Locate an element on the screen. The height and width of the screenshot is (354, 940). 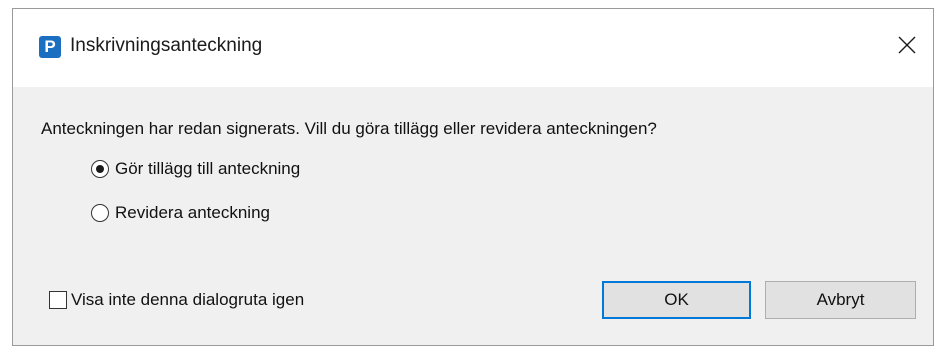
radio-option-label: Revidera anteckning is located at coordinates (192, 212).